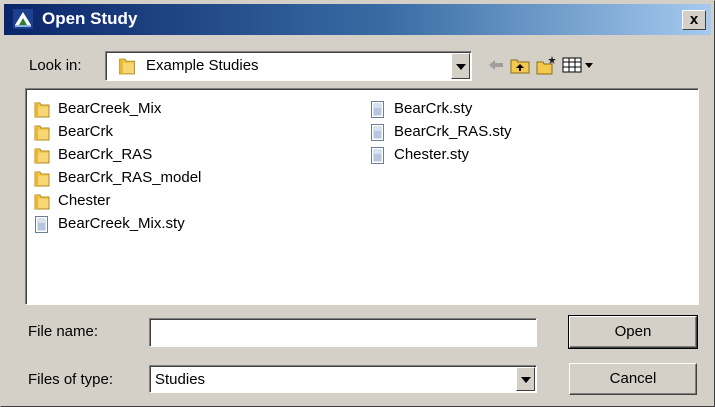 Image resolution: width=715 pixels, height=407 pixels. I want to click on file-name-label: File name:, so click(63, 331).